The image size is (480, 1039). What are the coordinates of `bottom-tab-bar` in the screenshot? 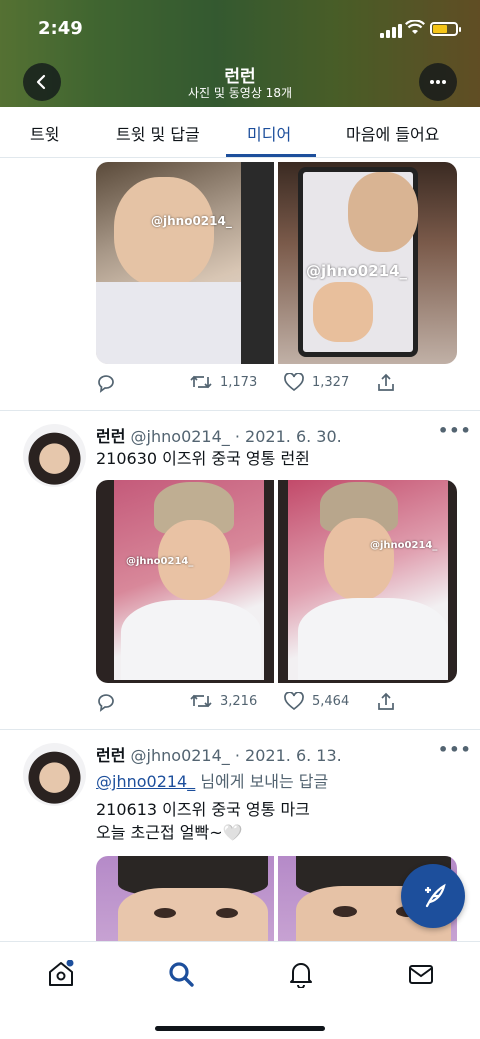 It's located at (240, 990).